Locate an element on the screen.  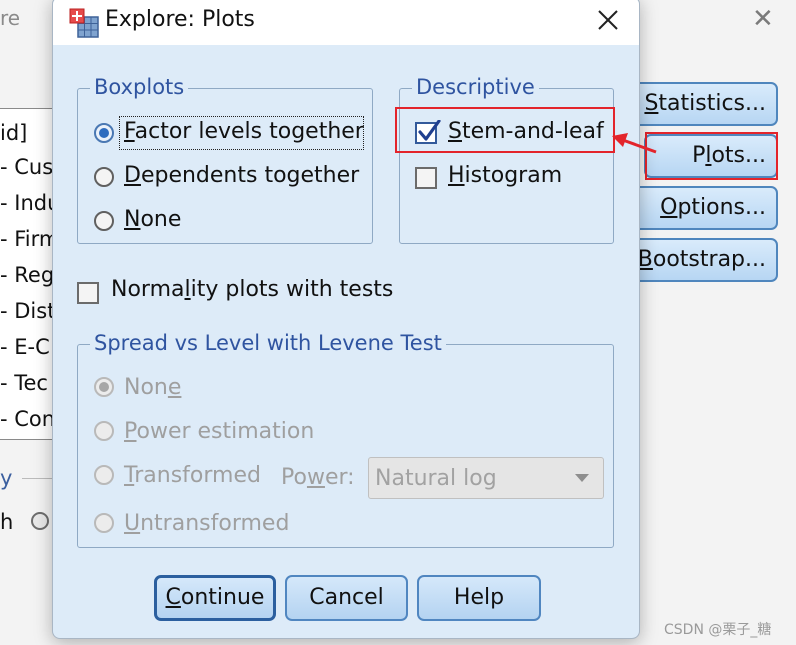
power-estimation-radio is located at coordinates (104, 431).